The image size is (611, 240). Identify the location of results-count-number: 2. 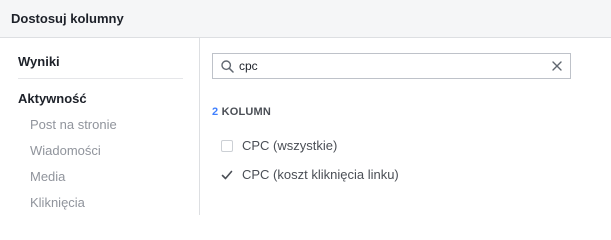
(215, 112).